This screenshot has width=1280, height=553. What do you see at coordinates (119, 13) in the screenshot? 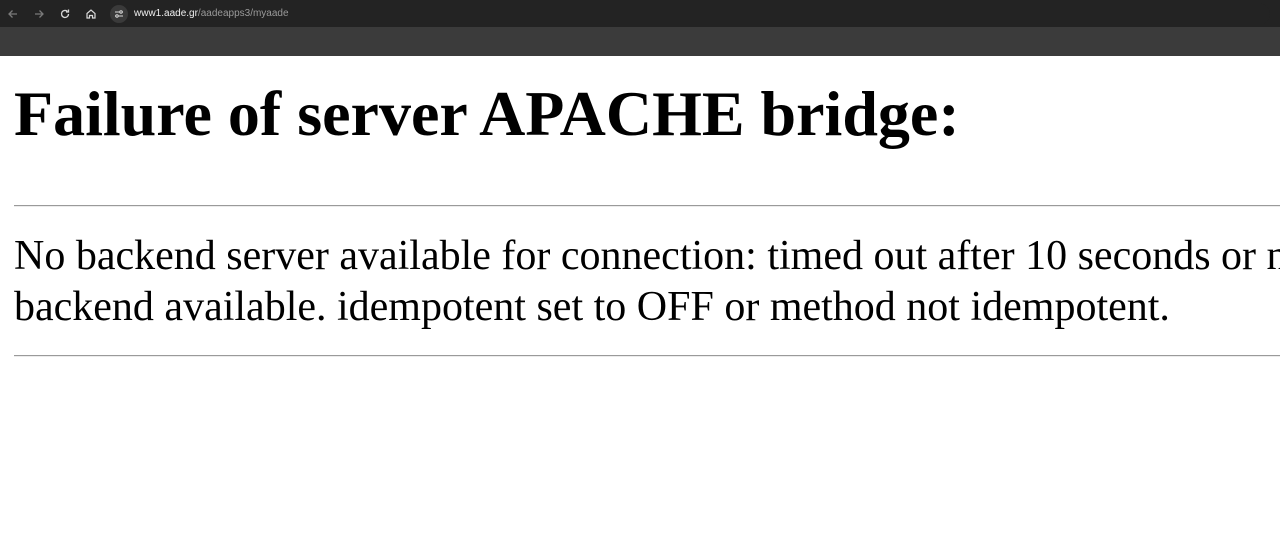
I see `site-info-icon` at bounding box center [119, 13].